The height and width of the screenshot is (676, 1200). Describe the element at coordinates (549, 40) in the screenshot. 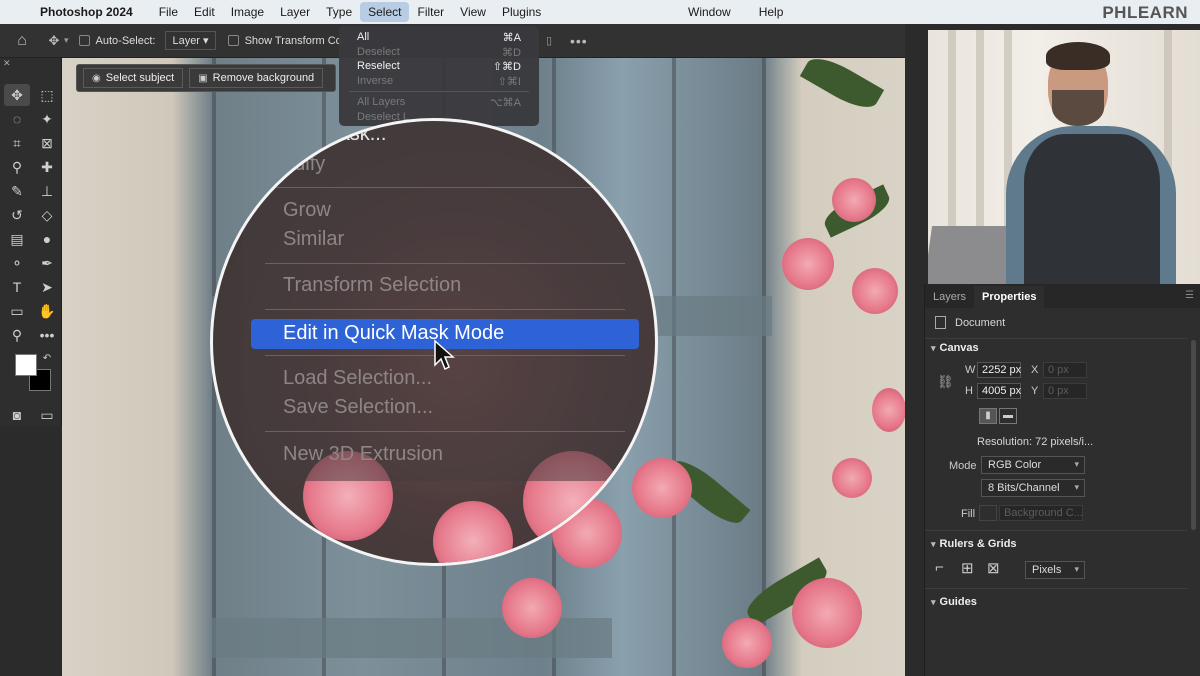

I see `align-icon: ▯` at that location.